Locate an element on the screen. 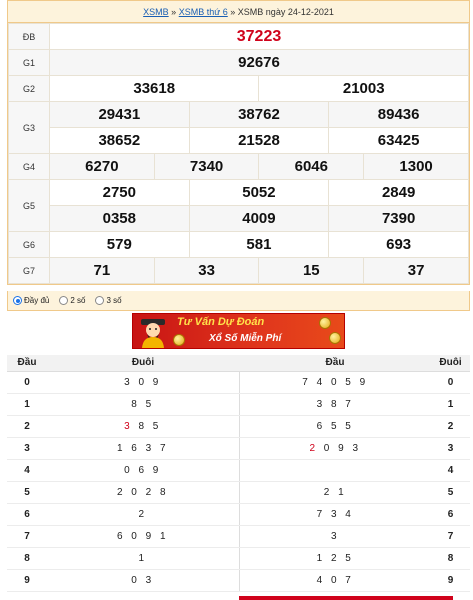 The image size is (473, 600). prize-value: 581 is located at coordinates (259, 244).